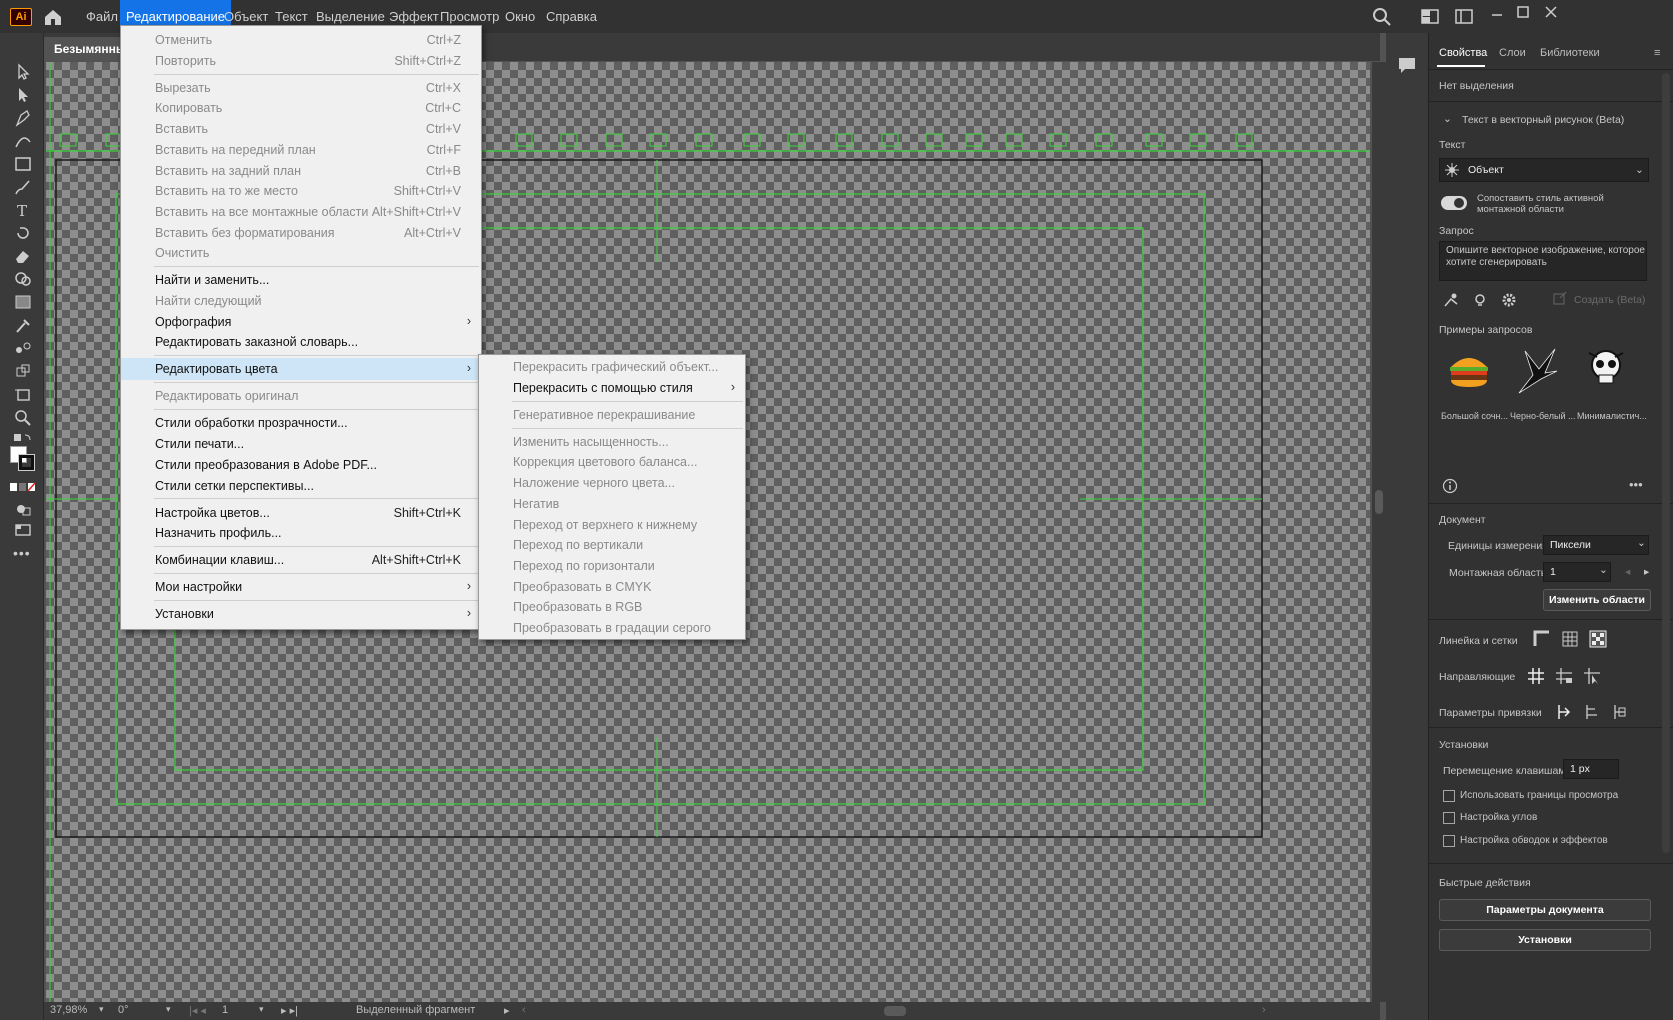 The width and height of the screenshot is (1673, 1020). Describe the element at coordinates (23, 459) in the screenshot. I see `fill-stroke-swatch` at that location.